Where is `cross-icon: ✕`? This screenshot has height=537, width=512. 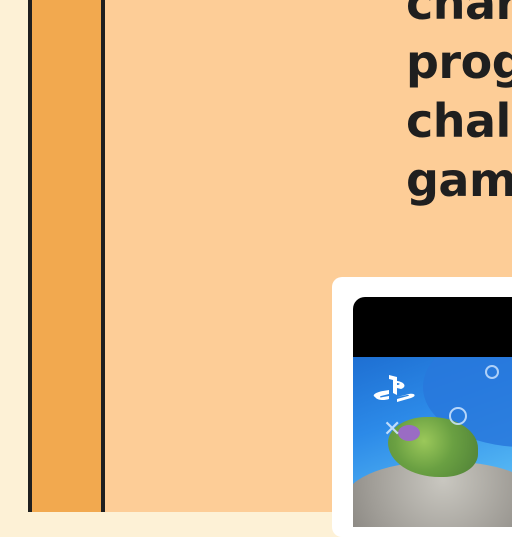 cross-icon: ✕ is located at coordinates (392, 429).